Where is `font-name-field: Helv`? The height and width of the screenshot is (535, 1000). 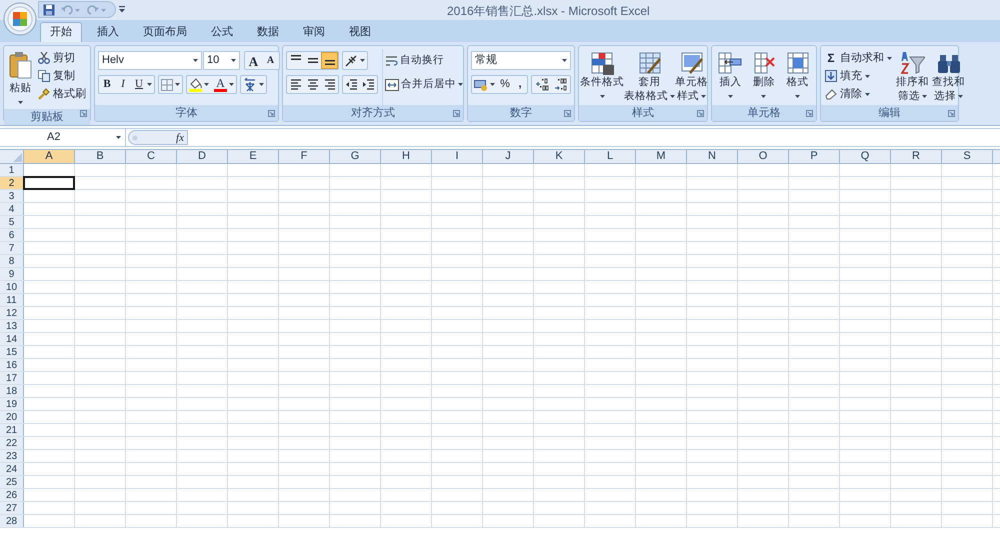 font-name-field: Helv is located at coordinates (150, 60).